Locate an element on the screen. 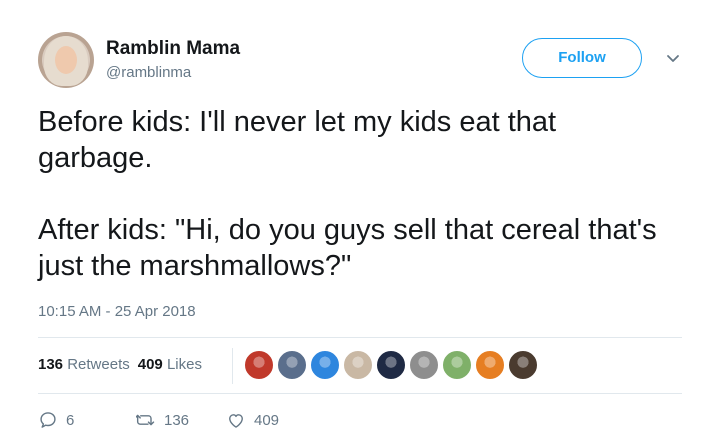 The width and height of the screenshot is (720, 441). reply-count: 6 is located at coordinates (70, 420).